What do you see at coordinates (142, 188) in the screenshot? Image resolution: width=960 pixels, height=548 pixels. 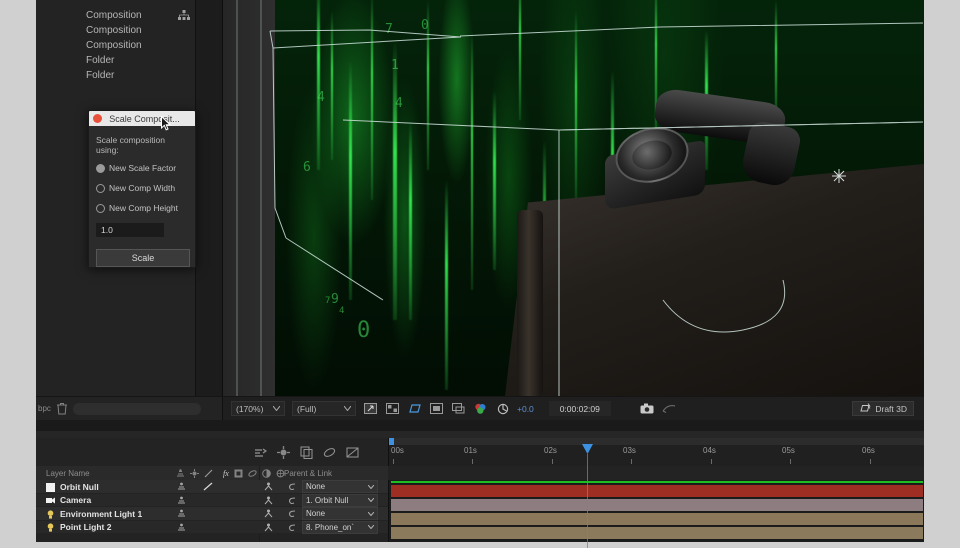 I see `radio-option-new-comp-width: New Comp Width` at bounding box center [142, 188].